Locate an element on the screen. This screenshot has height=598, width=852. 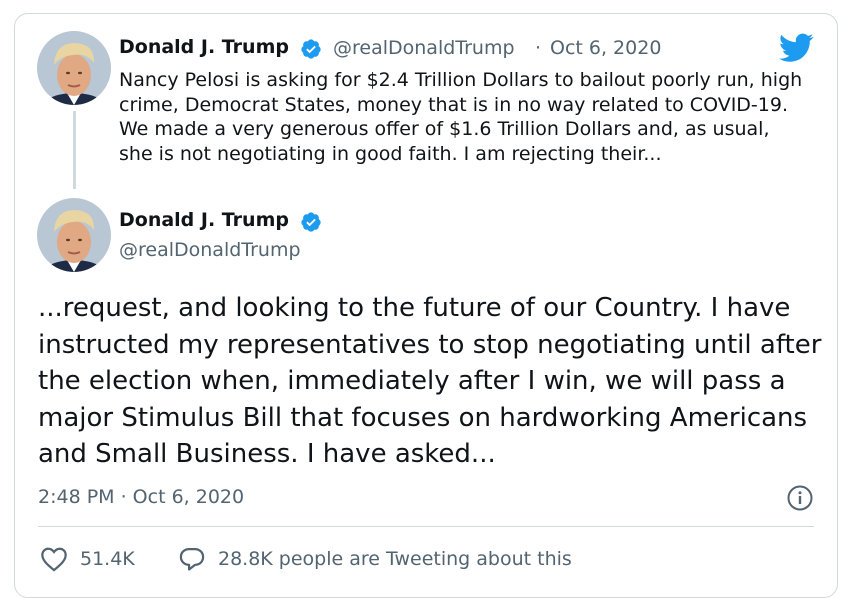
tweeting-about-count: 28.8K people are Tweeting about this is located at coordinates (395, 559).